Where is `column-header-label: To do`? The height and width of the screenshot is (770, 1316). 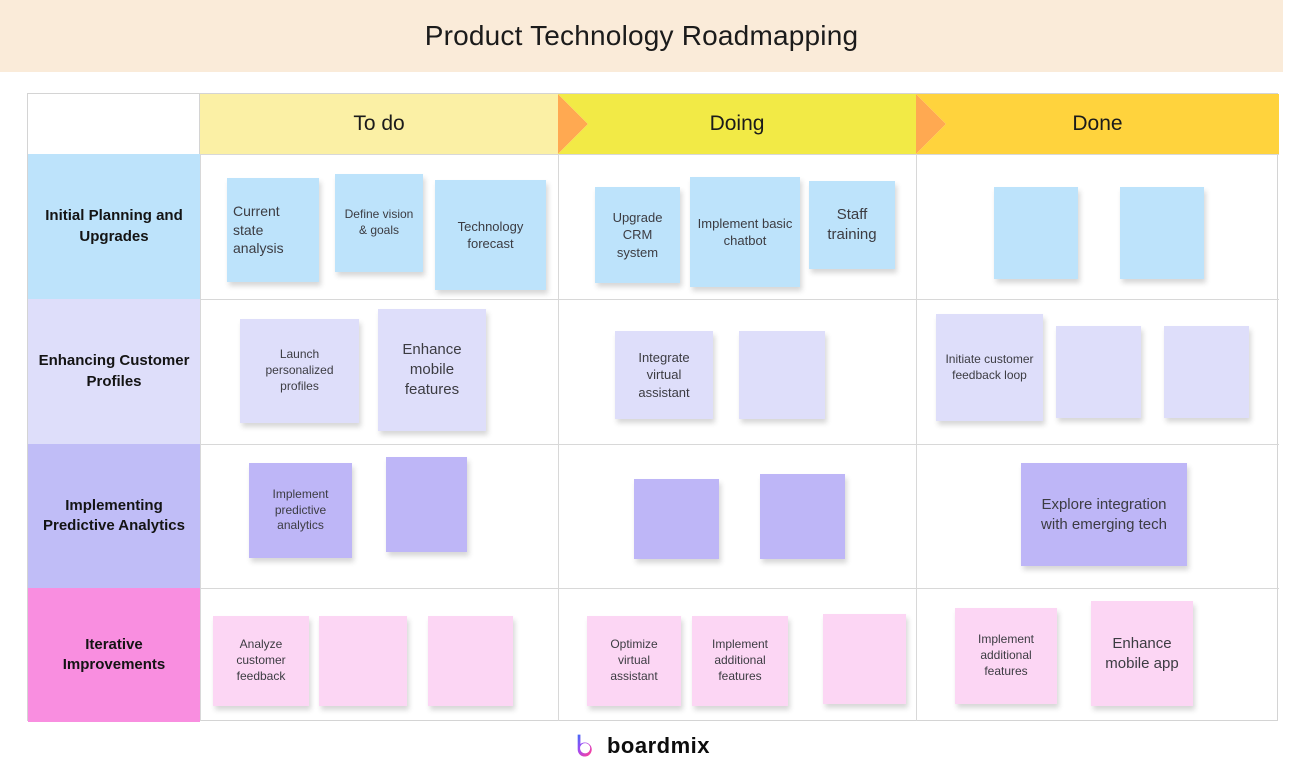
column-header-label: To do is located at coordinates (379, 123).